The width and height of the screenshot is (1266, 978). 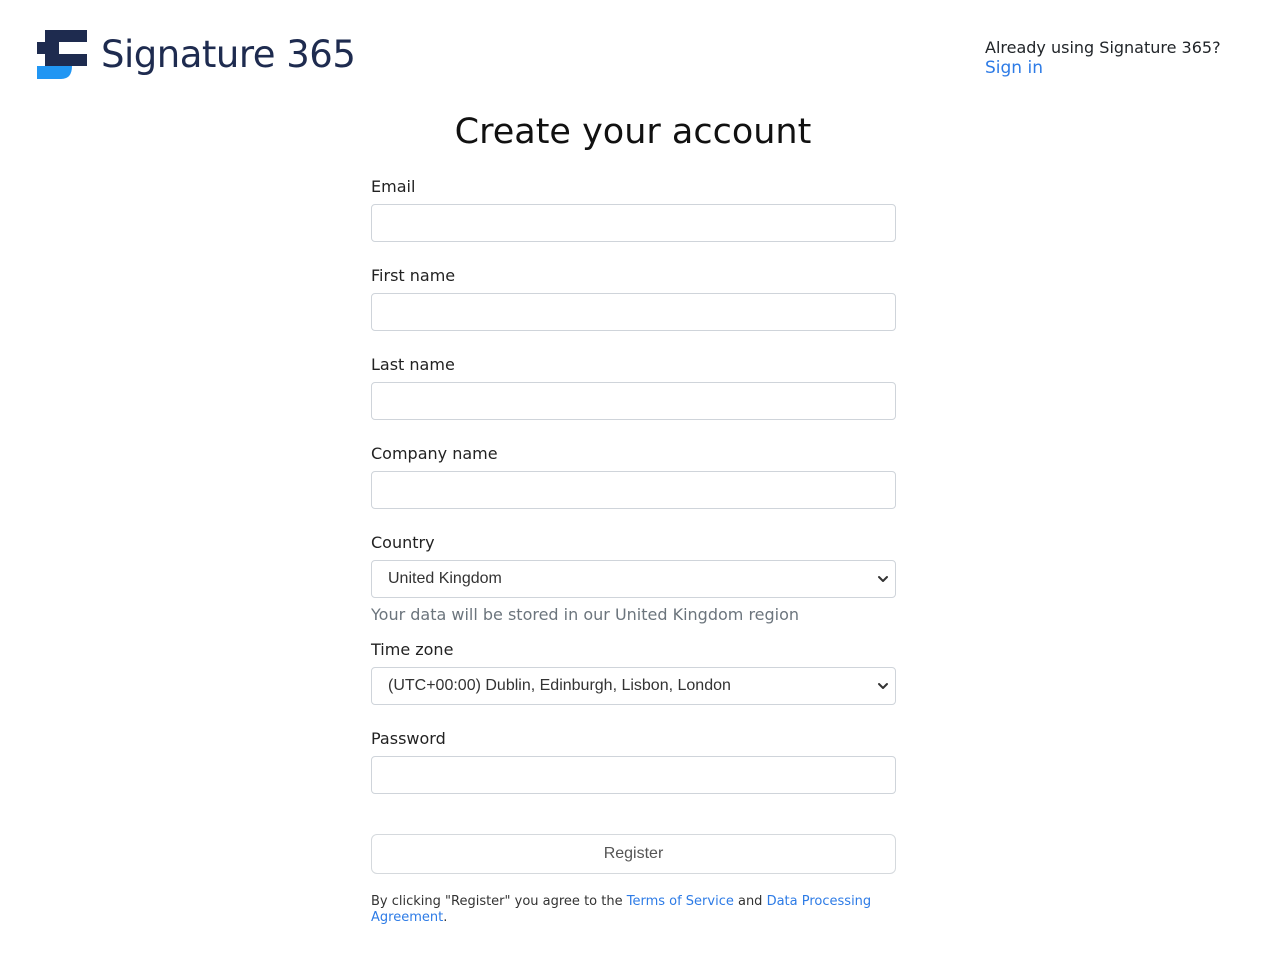 What do you see at coordinates (633, 312) in the screenshot?
I see `first-name-input` at bounding box center [633, 312].